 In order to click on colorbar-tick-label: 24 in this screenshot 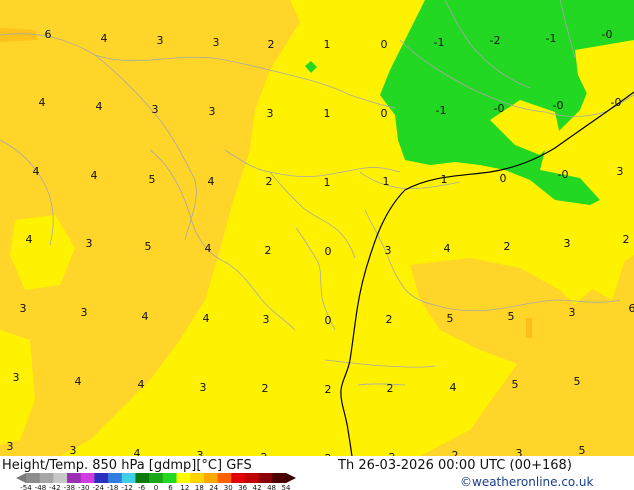, I will do `click(213, 487)`.